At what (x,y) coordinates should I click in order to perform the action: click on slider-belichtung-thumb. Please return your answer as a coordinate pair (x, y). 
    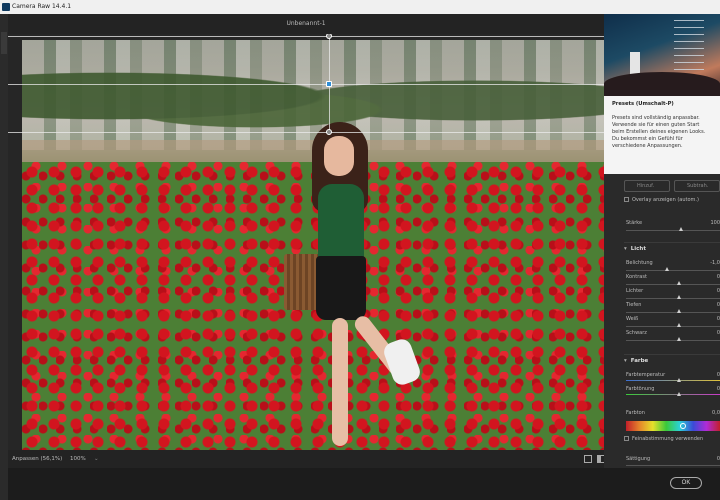
    Looking at the image, I should click on (667, 269).